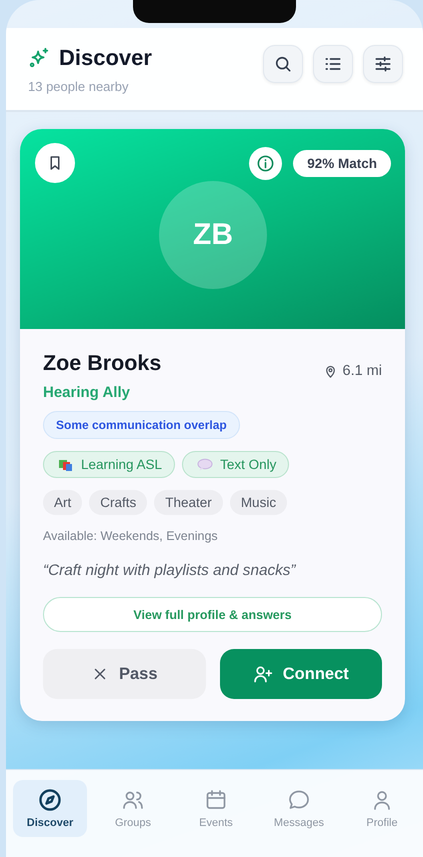  What do you see at coordinates (259, 502) in the screenshot?
I see `interest-tag: Music` at bounding box center [259, 502].